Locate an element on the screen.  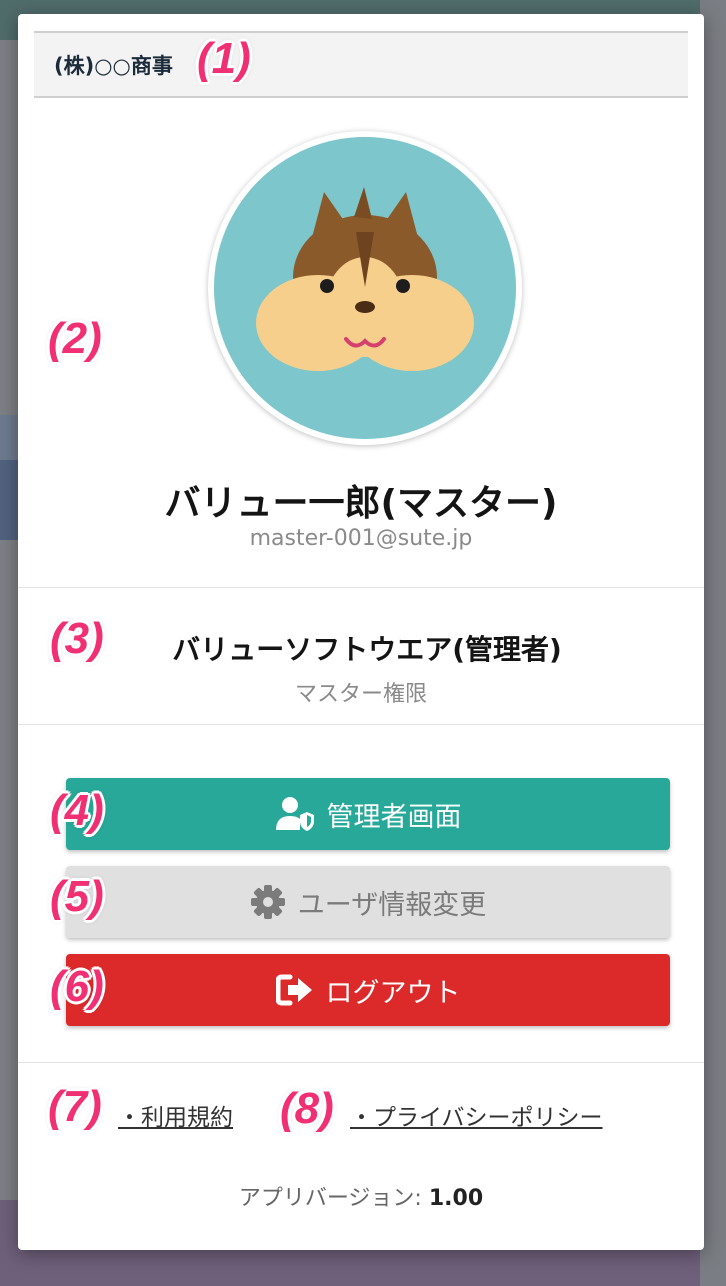
role-level: マスター権限 is located at coordinates (360, 694).